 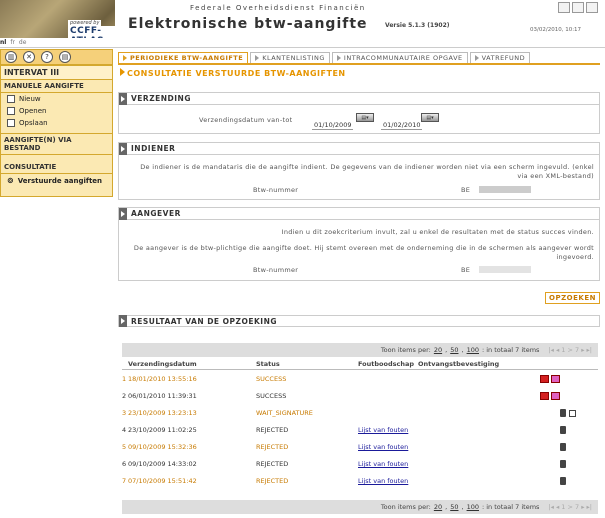 What do you see at coordinates (56, 123) in the screenshot?
I see `sidebar-item-opslaan: Opslaan` at bounding box center [56, 123].